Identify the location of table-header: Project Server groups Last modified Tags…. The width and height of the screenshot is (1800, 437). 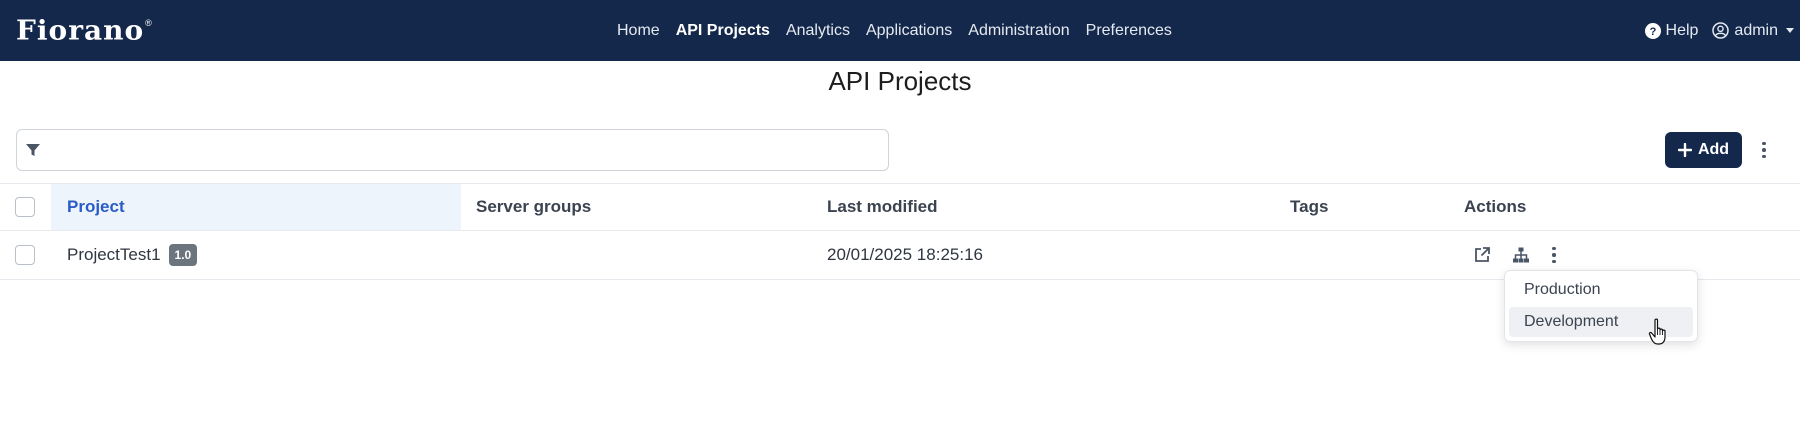
(900, 207).